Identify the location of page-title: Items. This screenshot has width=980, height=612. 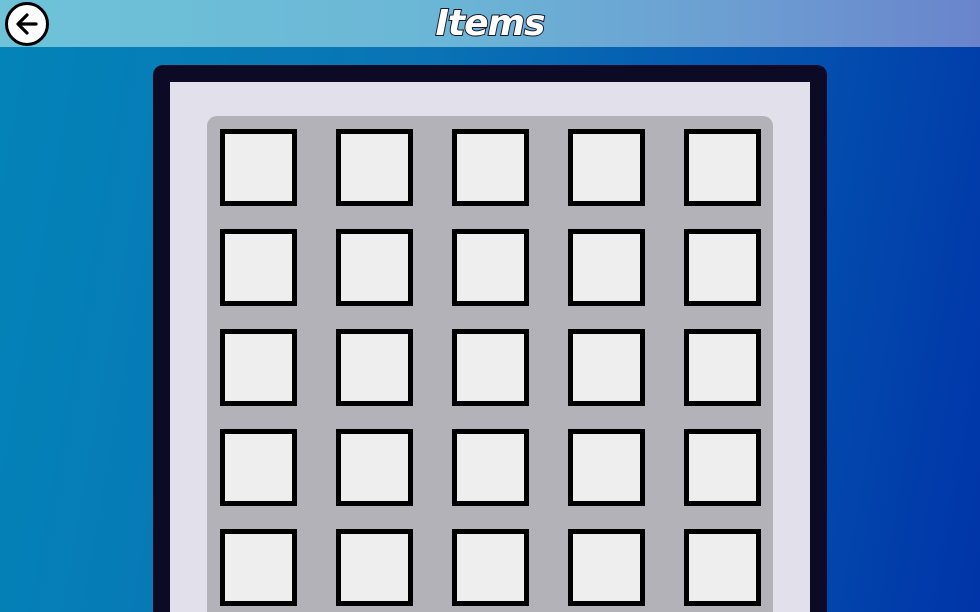
(491, 23).